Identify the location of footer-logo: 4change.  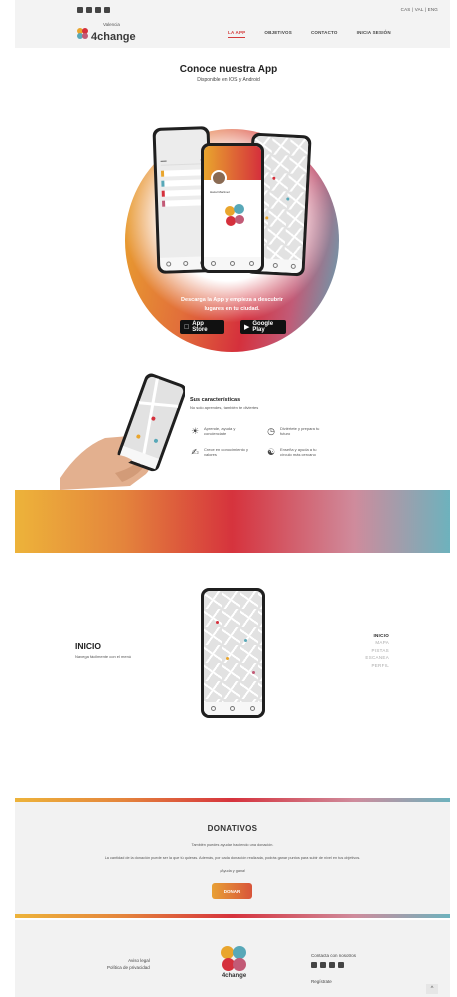
(234, 962).